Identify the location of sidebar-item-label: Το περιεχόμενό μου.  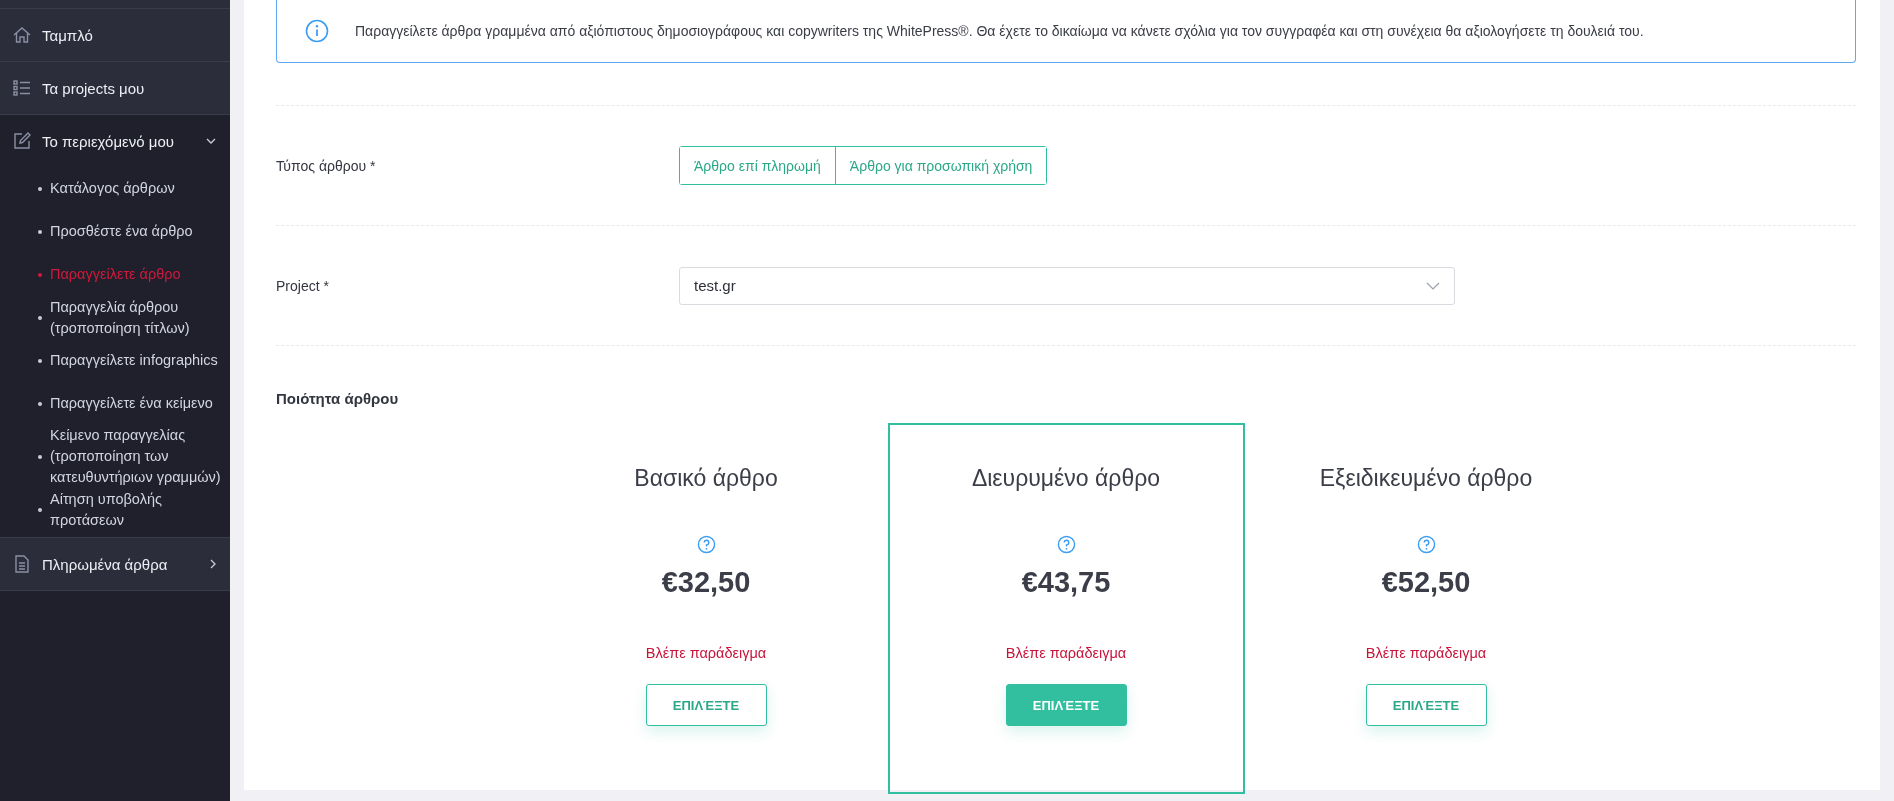
(108, 141).